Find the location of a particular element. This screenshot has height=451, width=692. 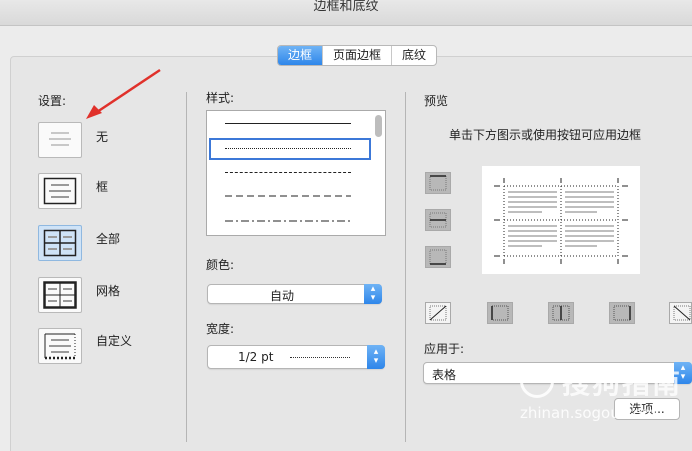

setting-all-label: 全部 is located at coordinates (108, 239).